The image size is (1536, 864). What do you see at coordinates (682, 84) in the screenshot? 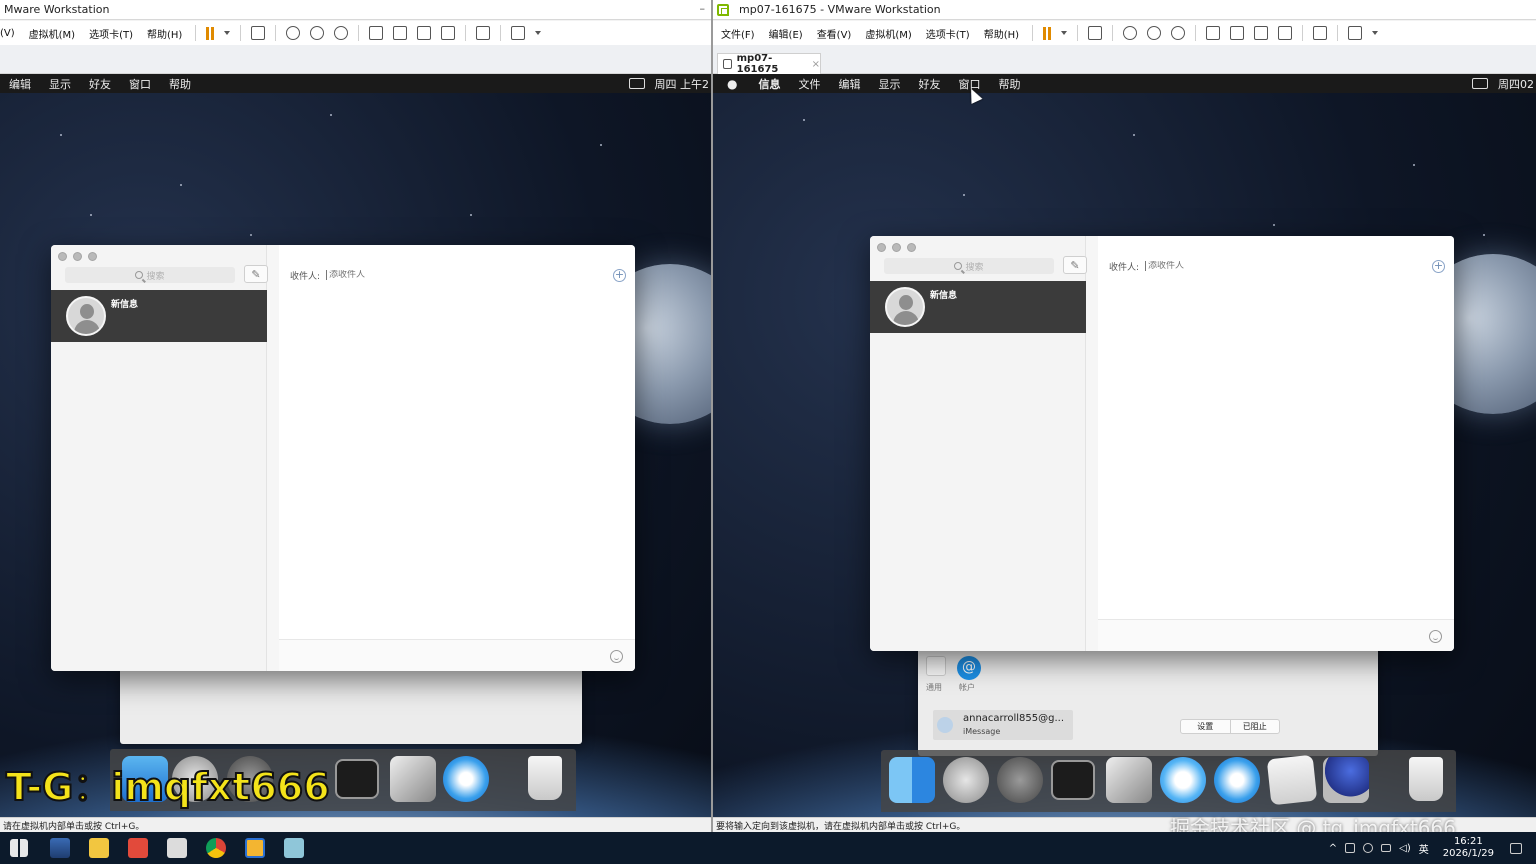
I see `menubar-clock: 周四 上午2` at bounding box center [682, 84].